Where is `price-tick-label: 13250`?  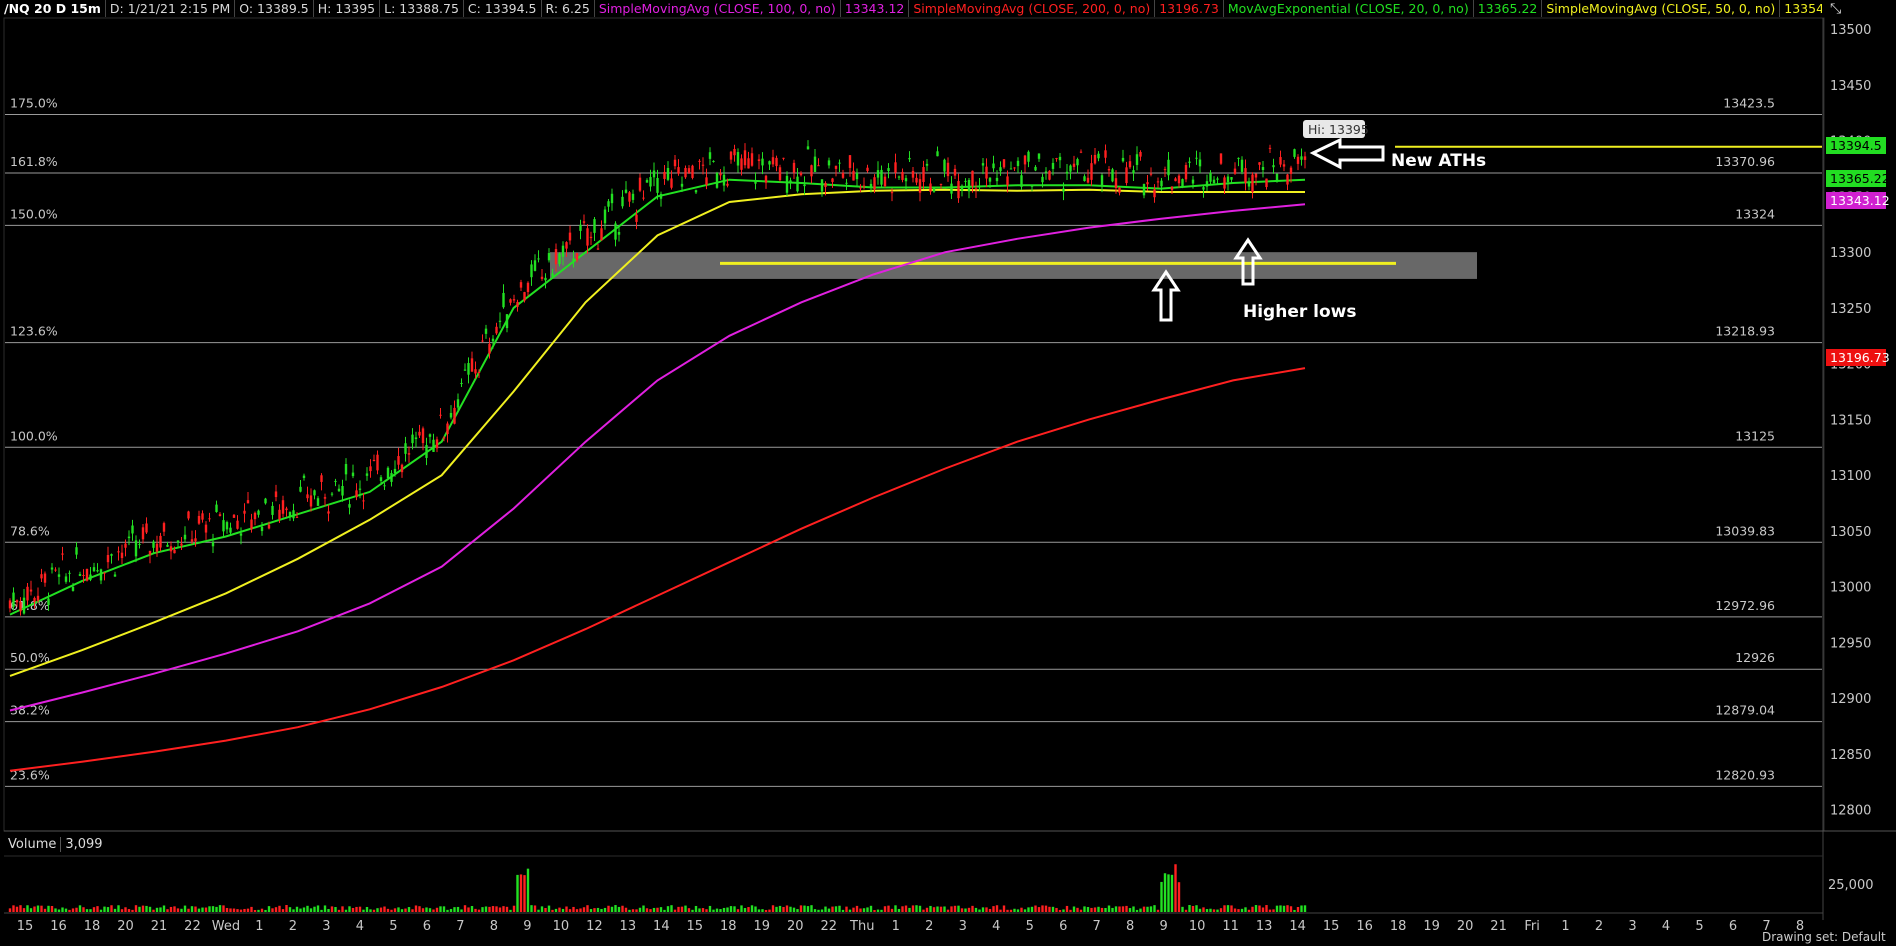 price-tick-label: 13250 is located at coordinates (1850, 309).